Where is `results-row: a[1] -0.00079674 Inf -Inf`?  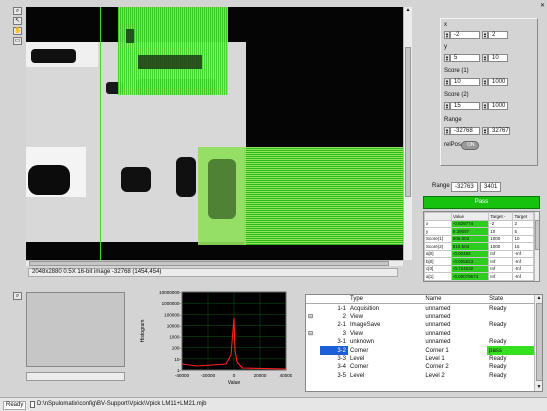
results-row: a[1] -0.00079674 Inf -Inf is located at coordinates (479, 276).